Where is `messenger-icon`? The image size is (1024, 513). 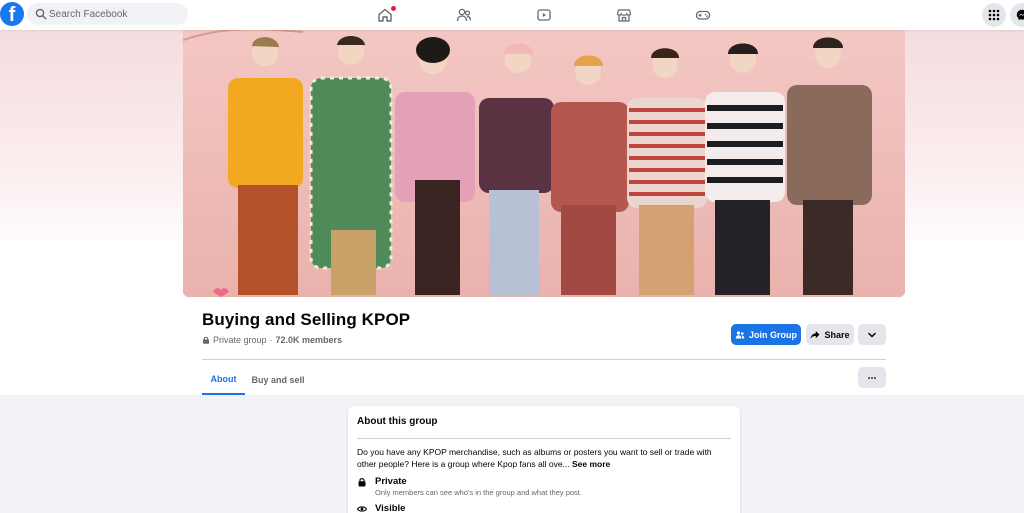 messenger-icon is located at coordinates (1020, 15).